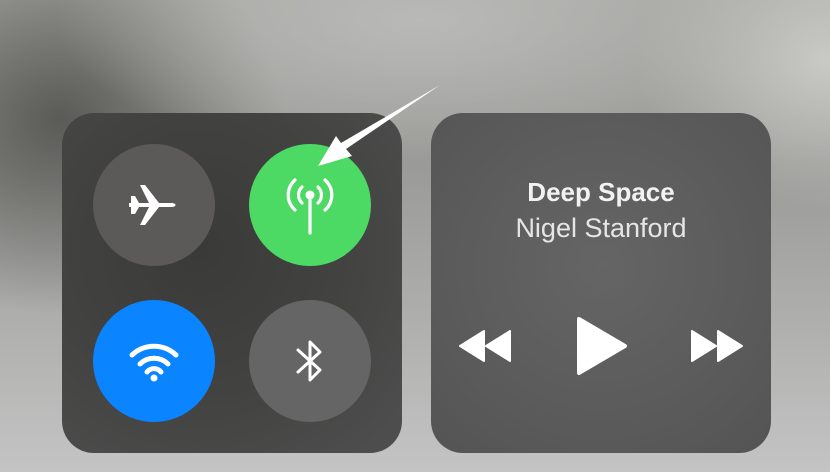 This screenshot has height=472, width=830. I want to click on airplane-mode-toggle, so click(154, 205).